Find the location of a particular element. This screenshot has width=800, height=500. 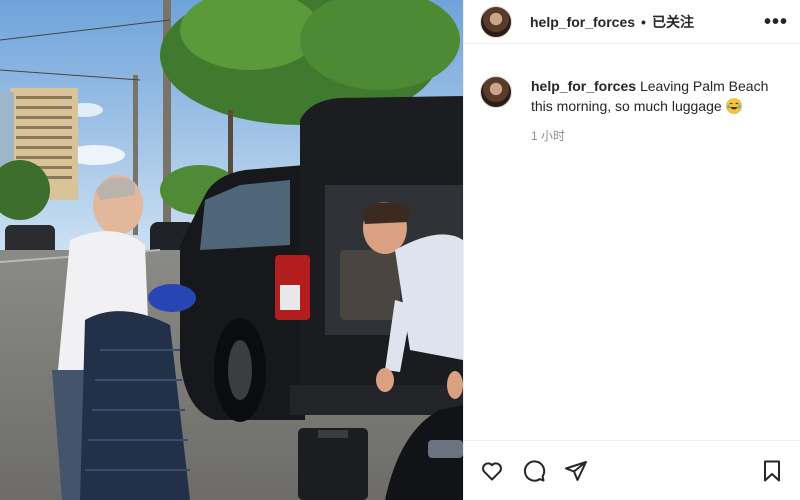

action-bar is located at coordinates (632, 470).